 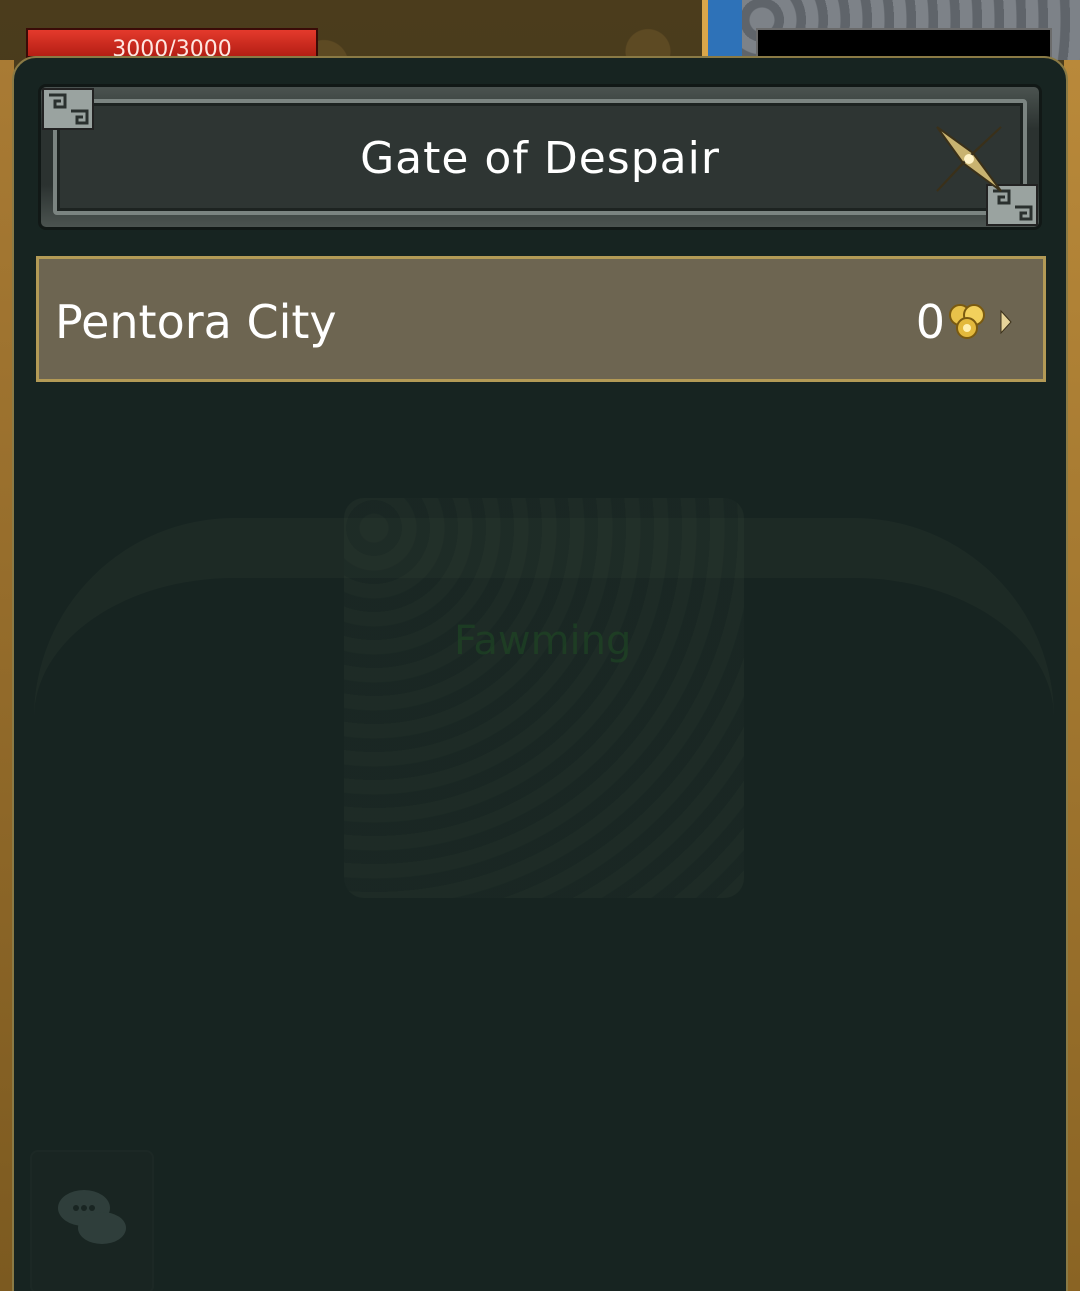 What do you see at coordinates (92, 1217) in the screenshot?
I see `chat-bubbles-icon` at bounding box center [92, 1217].